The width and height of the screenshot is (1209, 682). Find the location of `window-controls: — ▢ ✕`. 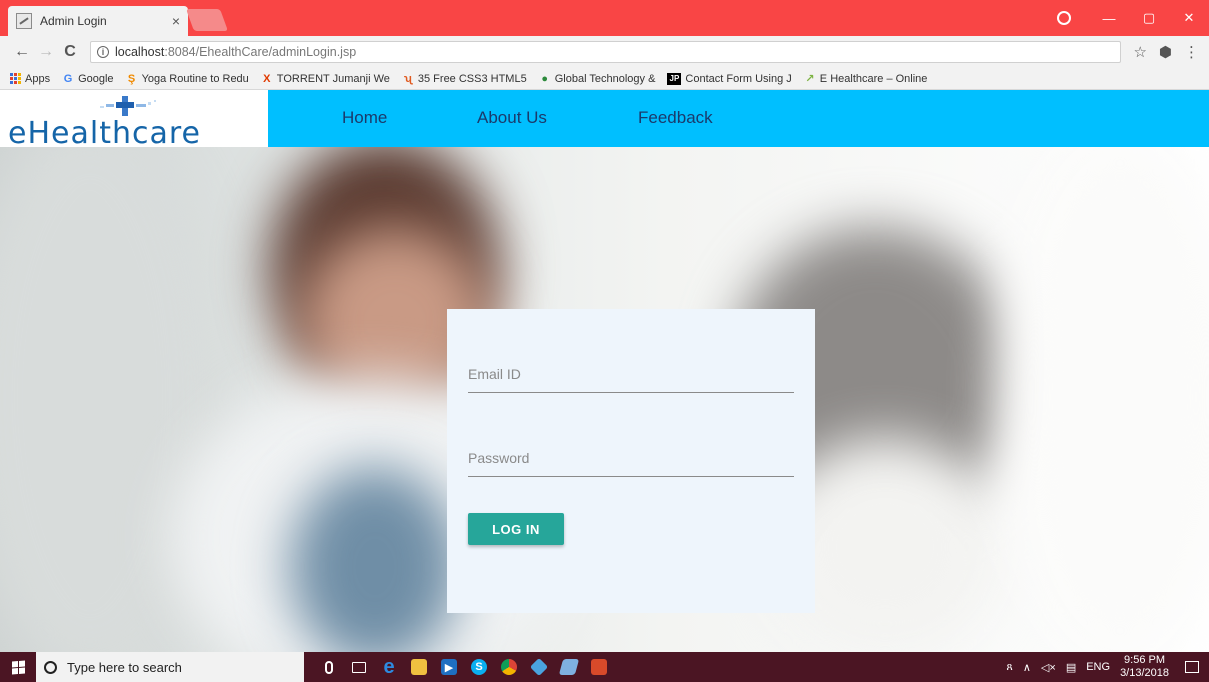

window-controls: — ▢ ✕ is located at coordinates (1133, 18).